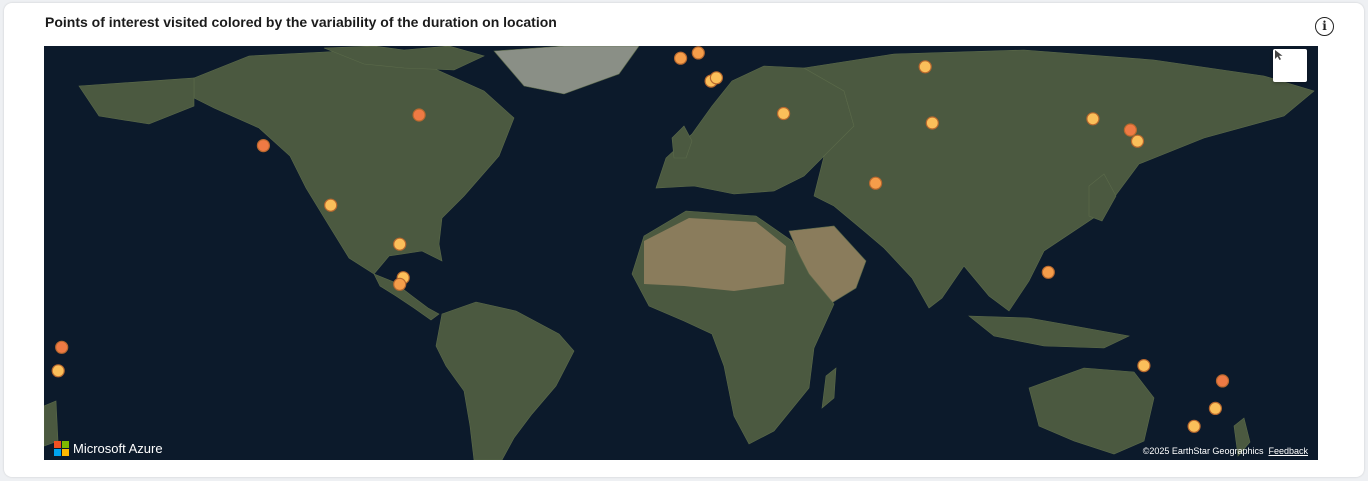 The height and width of the screenshot is (481, 1368). What do you see at coordinates (51, 423) in the screenshot?
I see `pacific-island` at bounding box center [51, 423].